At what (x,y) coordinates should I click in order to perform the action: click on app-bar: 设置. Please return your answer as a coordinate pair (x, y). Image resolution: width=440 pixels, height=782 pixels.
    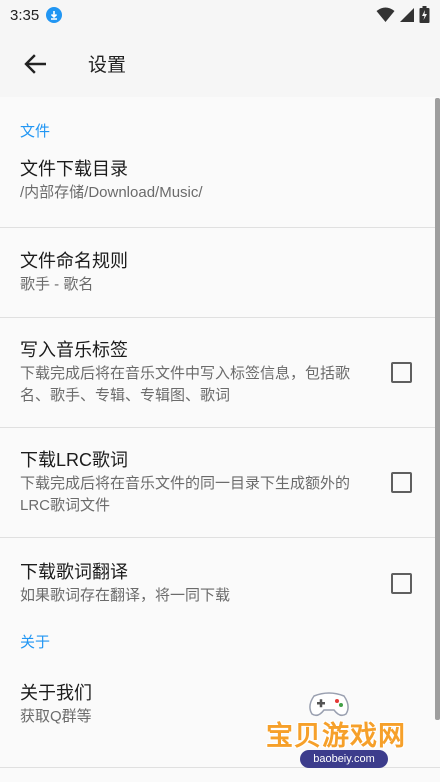
    Looking at the image, I should click on (220, 63).